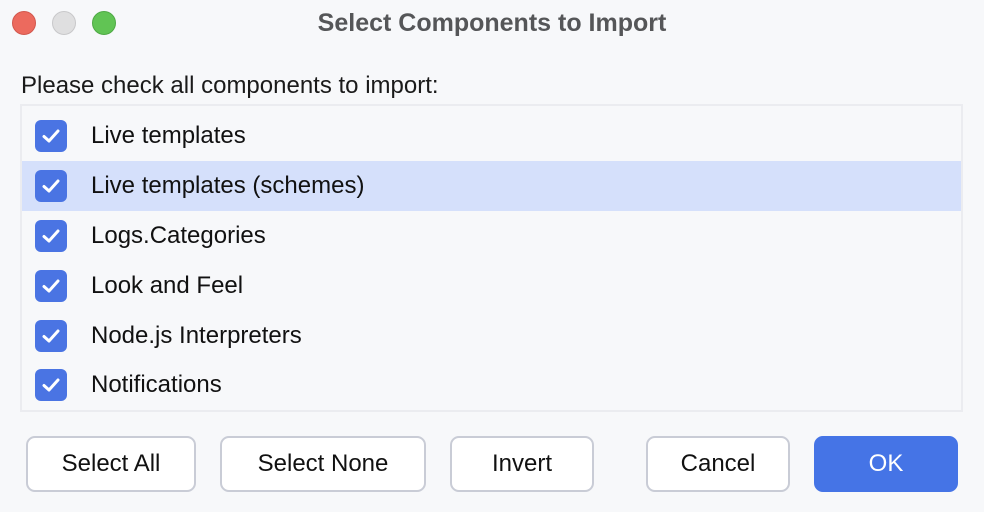 The image size is (984, 512). Describe the element at coordinates (718, 464) in the screenshot. I see `cancel-button: Cancel` at that location.